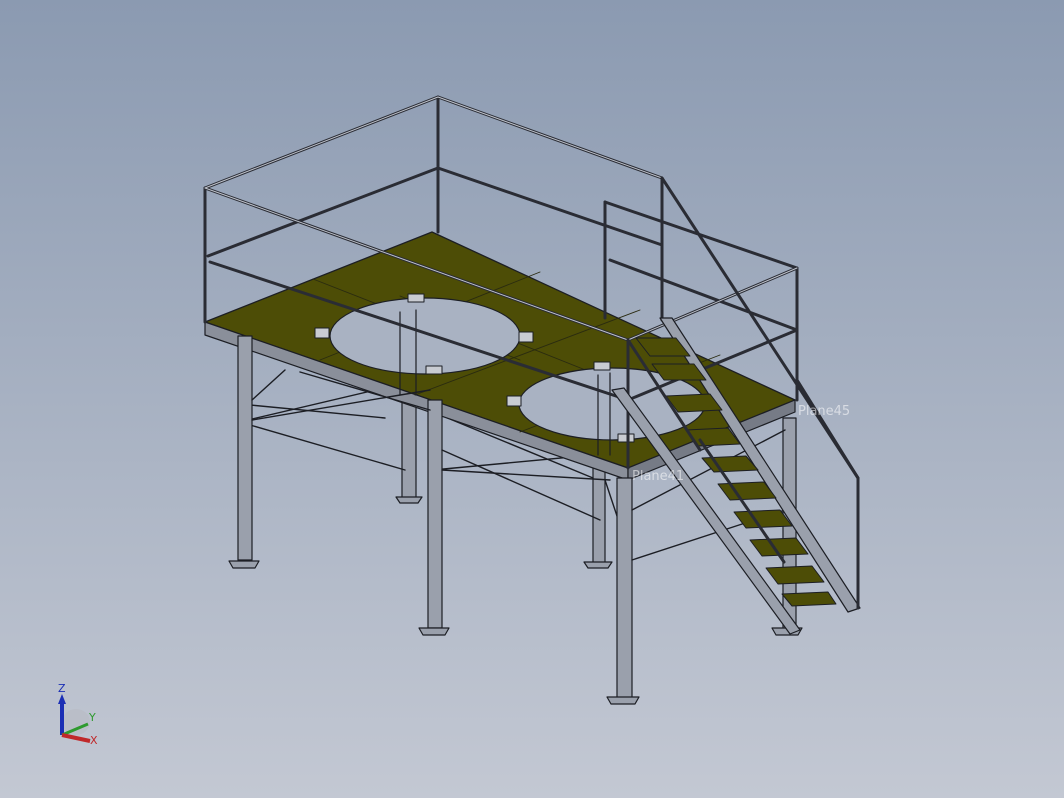 This screenshot has width=1064, height=798. Describe the element at coordinates (82, 715) in the screenshot. I see `view-orientation-triad: Z Y X` at that location.